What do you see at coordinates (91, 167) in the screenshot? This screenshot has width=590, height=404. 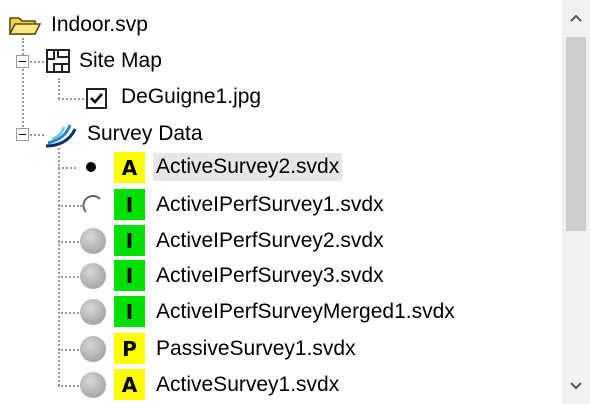 I see `survey-radio-selected` at bounding box center [91, 167].